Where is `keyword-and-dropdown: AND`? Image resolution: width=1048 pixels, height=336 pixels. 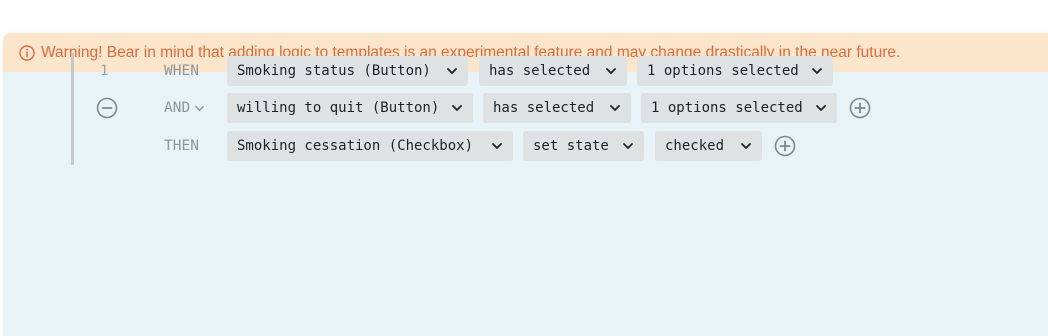 keyword-and-dropdown: AND is located at coordinates (184, 108).